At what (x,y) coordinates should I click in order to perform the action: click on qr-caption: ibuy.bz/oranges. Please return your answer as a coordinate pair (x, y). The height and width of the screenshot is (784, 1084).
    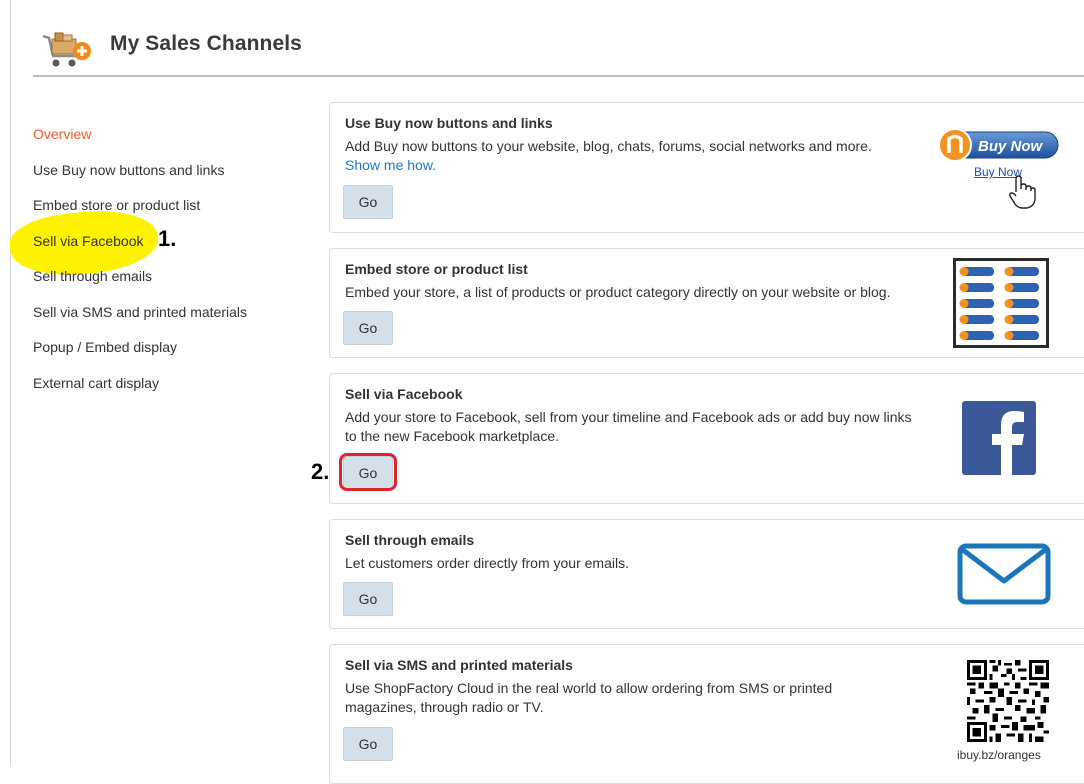
    Looking at the image, I should click on (999, 755).